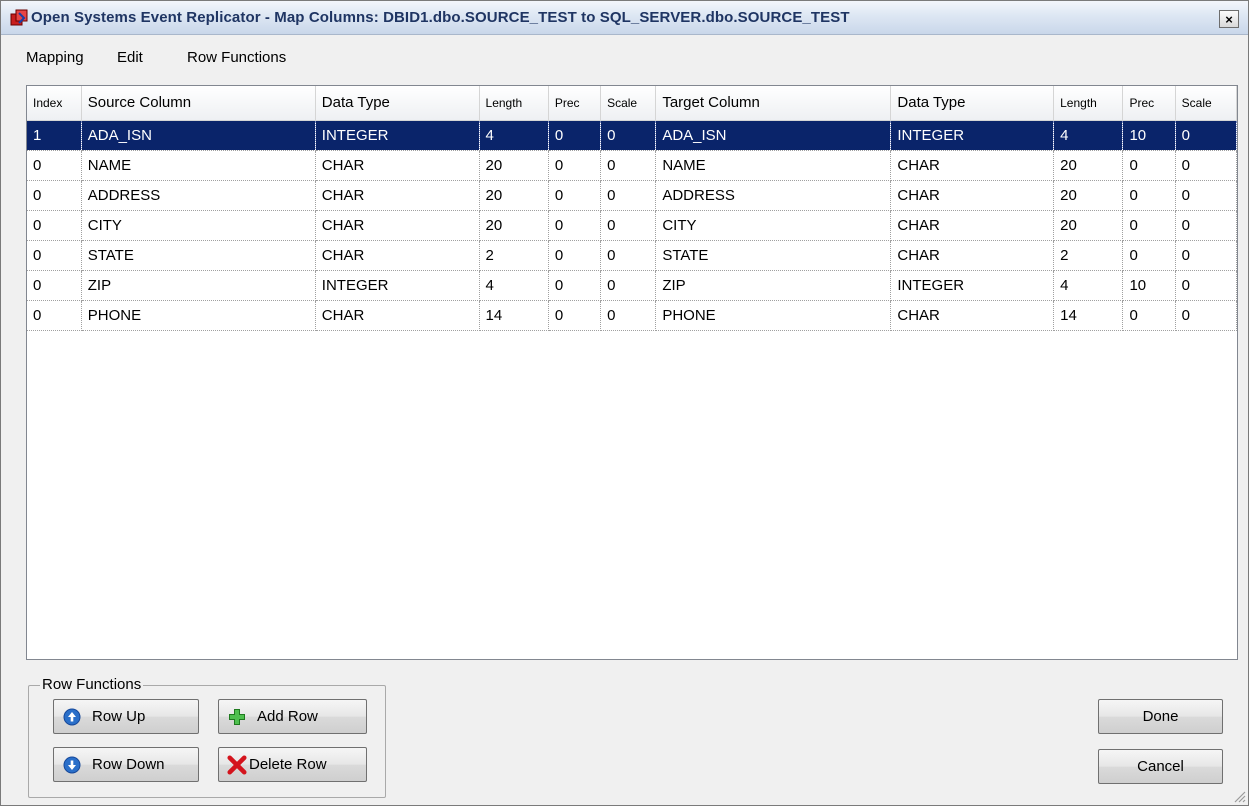 This screenshot has width=1249, height=806. I want to click on table-row: 0 ADDRESS CHAR 20 0 0 ADDRESS CHAR 20 0 0, so click(632, 195).